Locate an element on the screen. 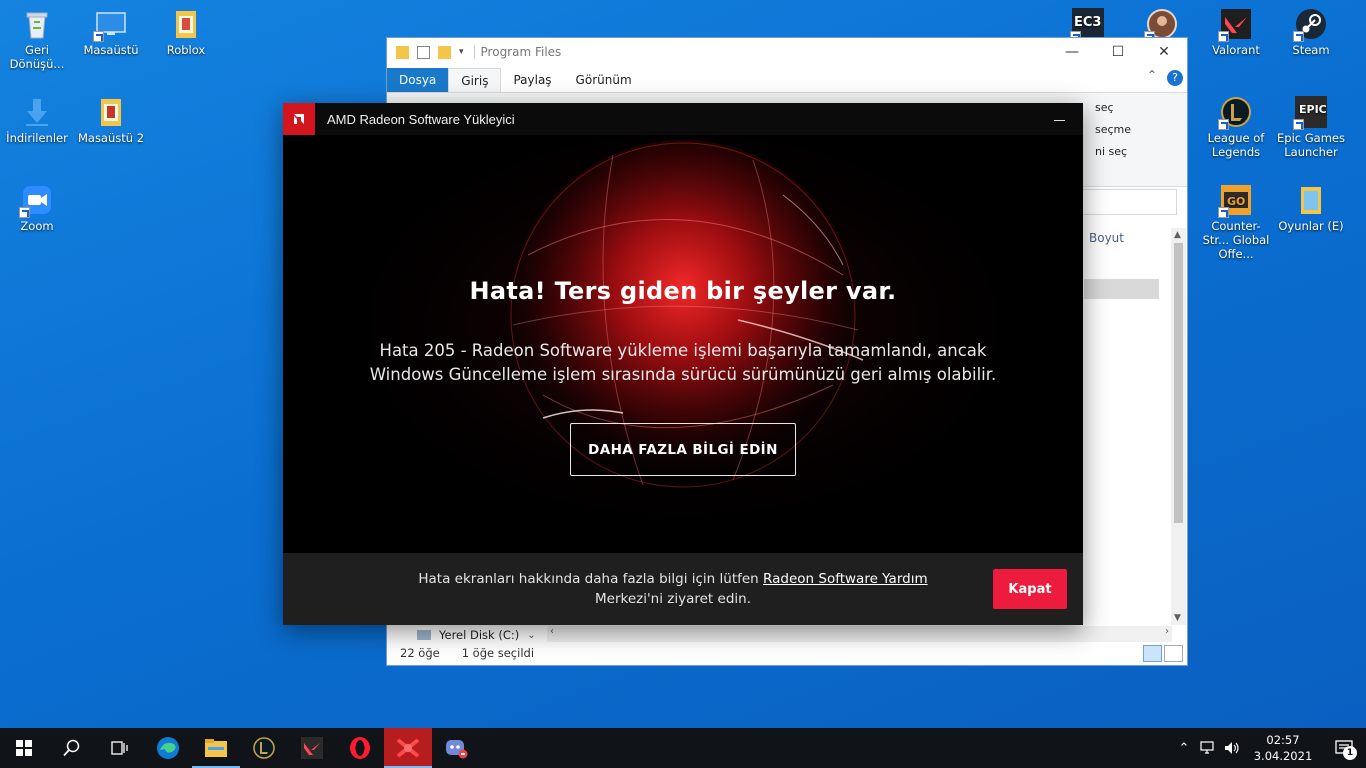 Image resolution: width=1366 pixels, height=768 pixels. column-header-size: Boyut is located at coordinates (1106, 238).